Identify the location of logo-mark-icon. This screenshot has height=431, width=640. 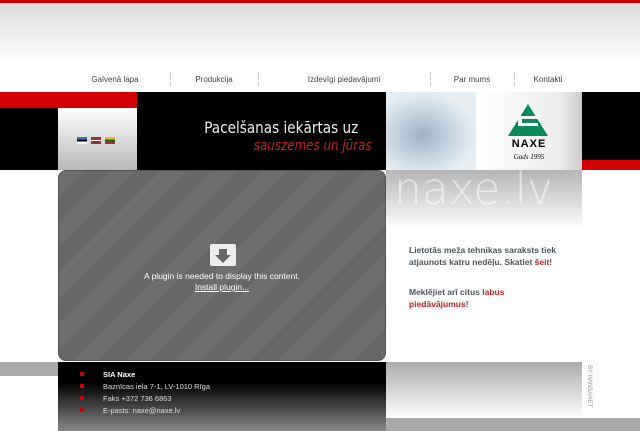
(528, 120).